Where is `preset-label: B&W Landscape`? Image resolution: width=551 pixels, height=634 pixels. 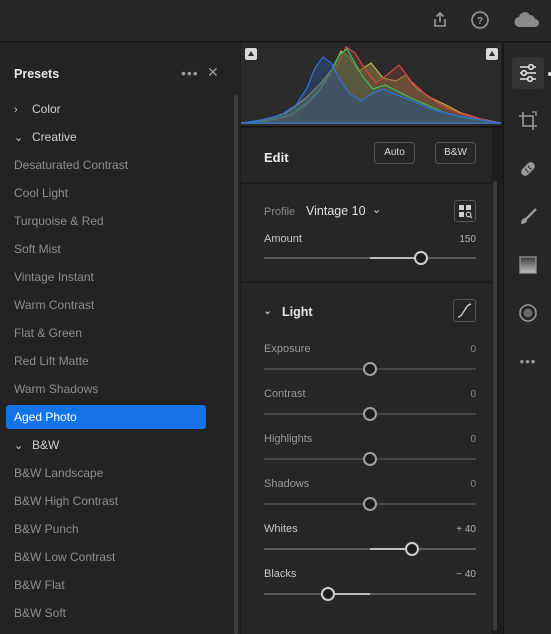
preset-label: B&W Landscape is located at coordinates (59, 473).